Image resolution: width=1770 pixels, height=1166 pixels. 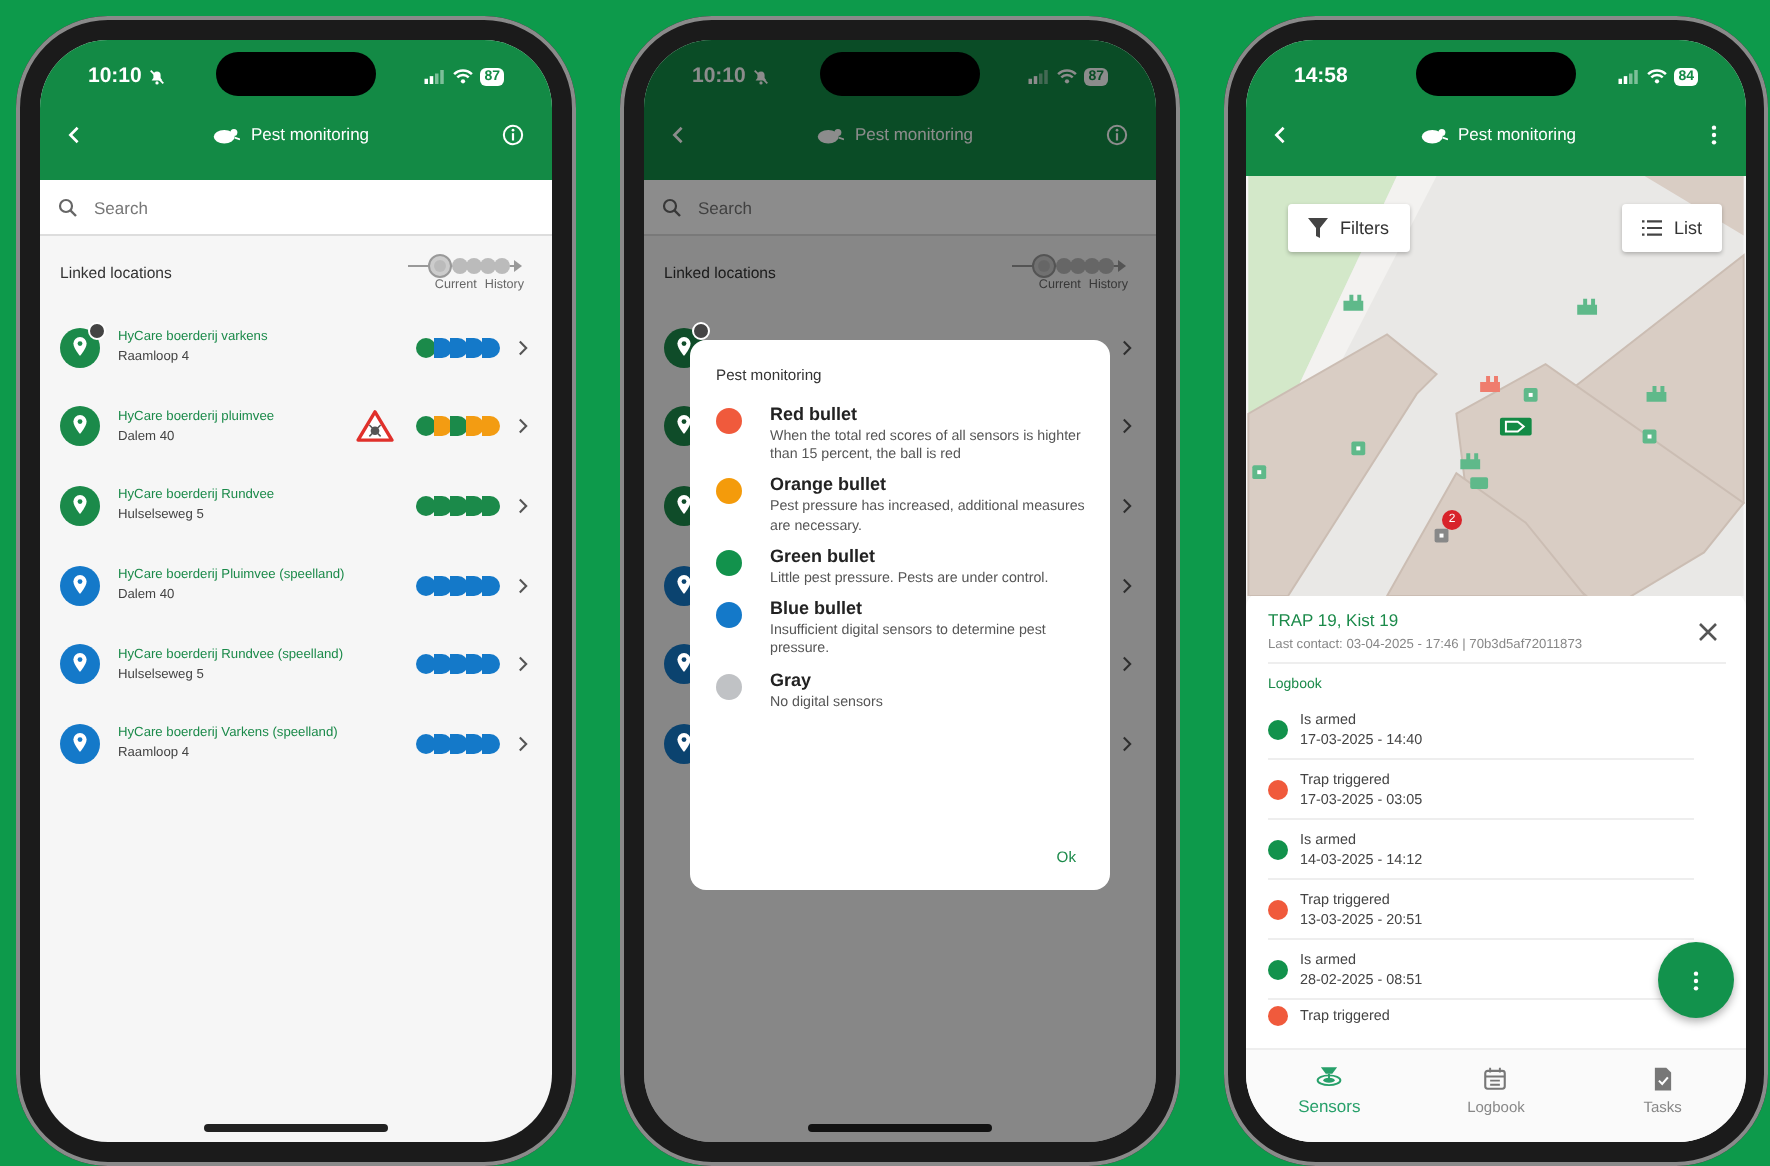 I want to click on bullet-title: Blue bullet, so click(x=817, y=608).